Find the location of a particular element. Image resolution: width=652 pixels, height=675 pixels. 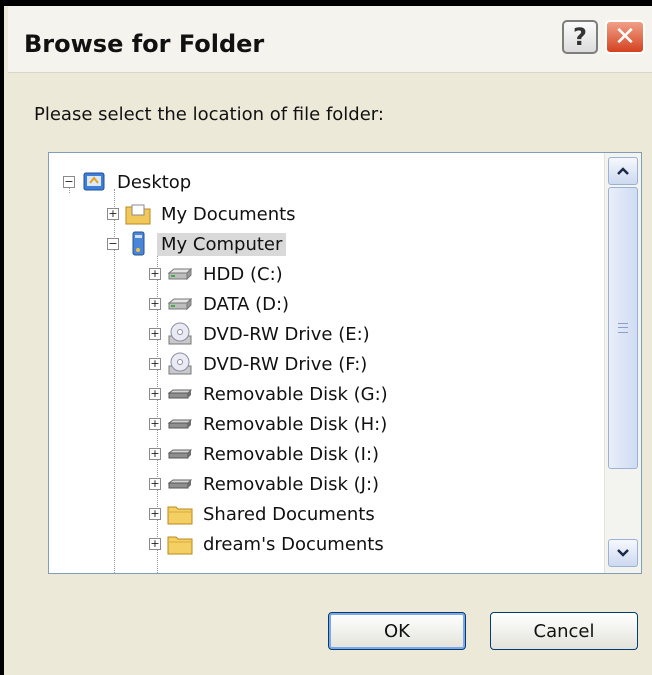

tree-node-drive: + DVD-RW Drive (F:) is located at coordinates (260, 364).